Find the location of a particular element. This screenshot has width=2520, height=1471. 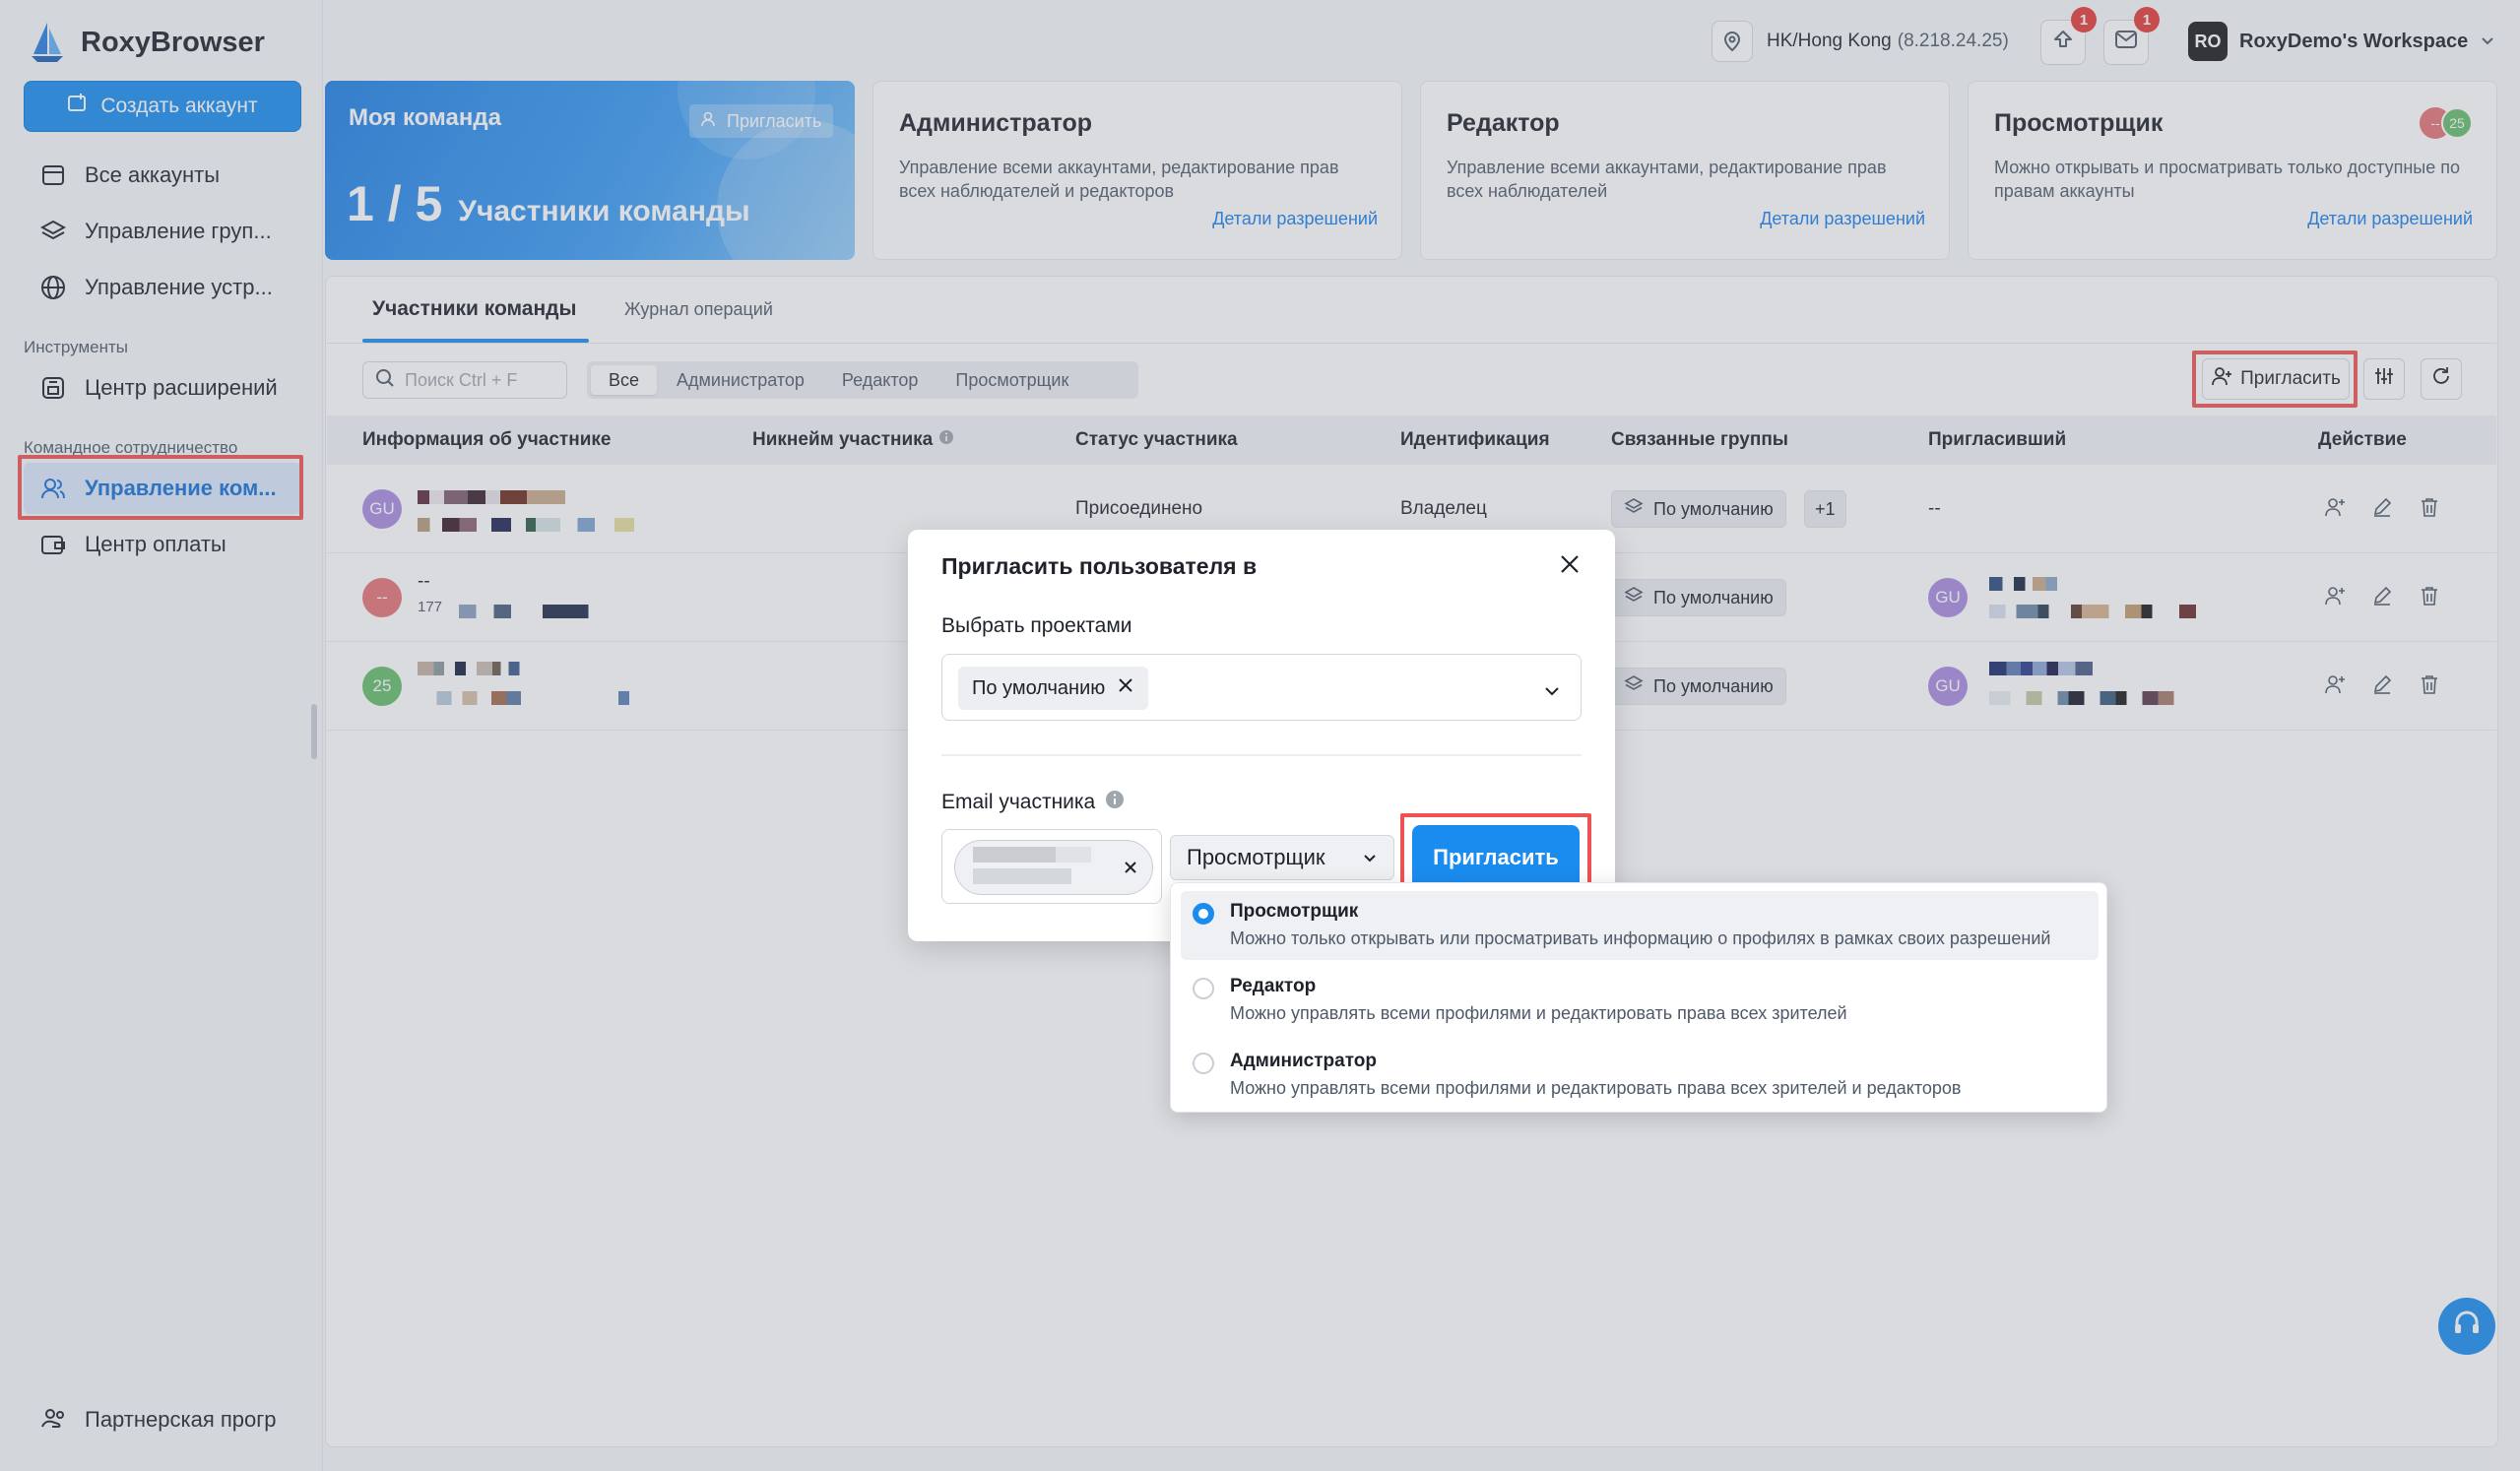

project-chip: По умолчанию is located at coordinates (1053, 688).